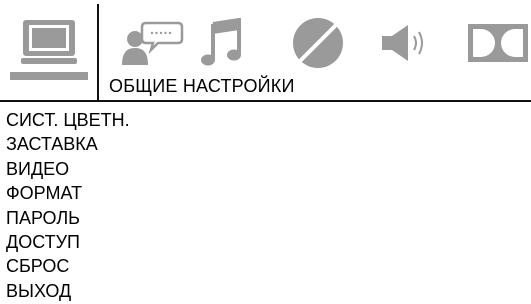  I want to click on contrast-circle-icon, so click(318, 43).